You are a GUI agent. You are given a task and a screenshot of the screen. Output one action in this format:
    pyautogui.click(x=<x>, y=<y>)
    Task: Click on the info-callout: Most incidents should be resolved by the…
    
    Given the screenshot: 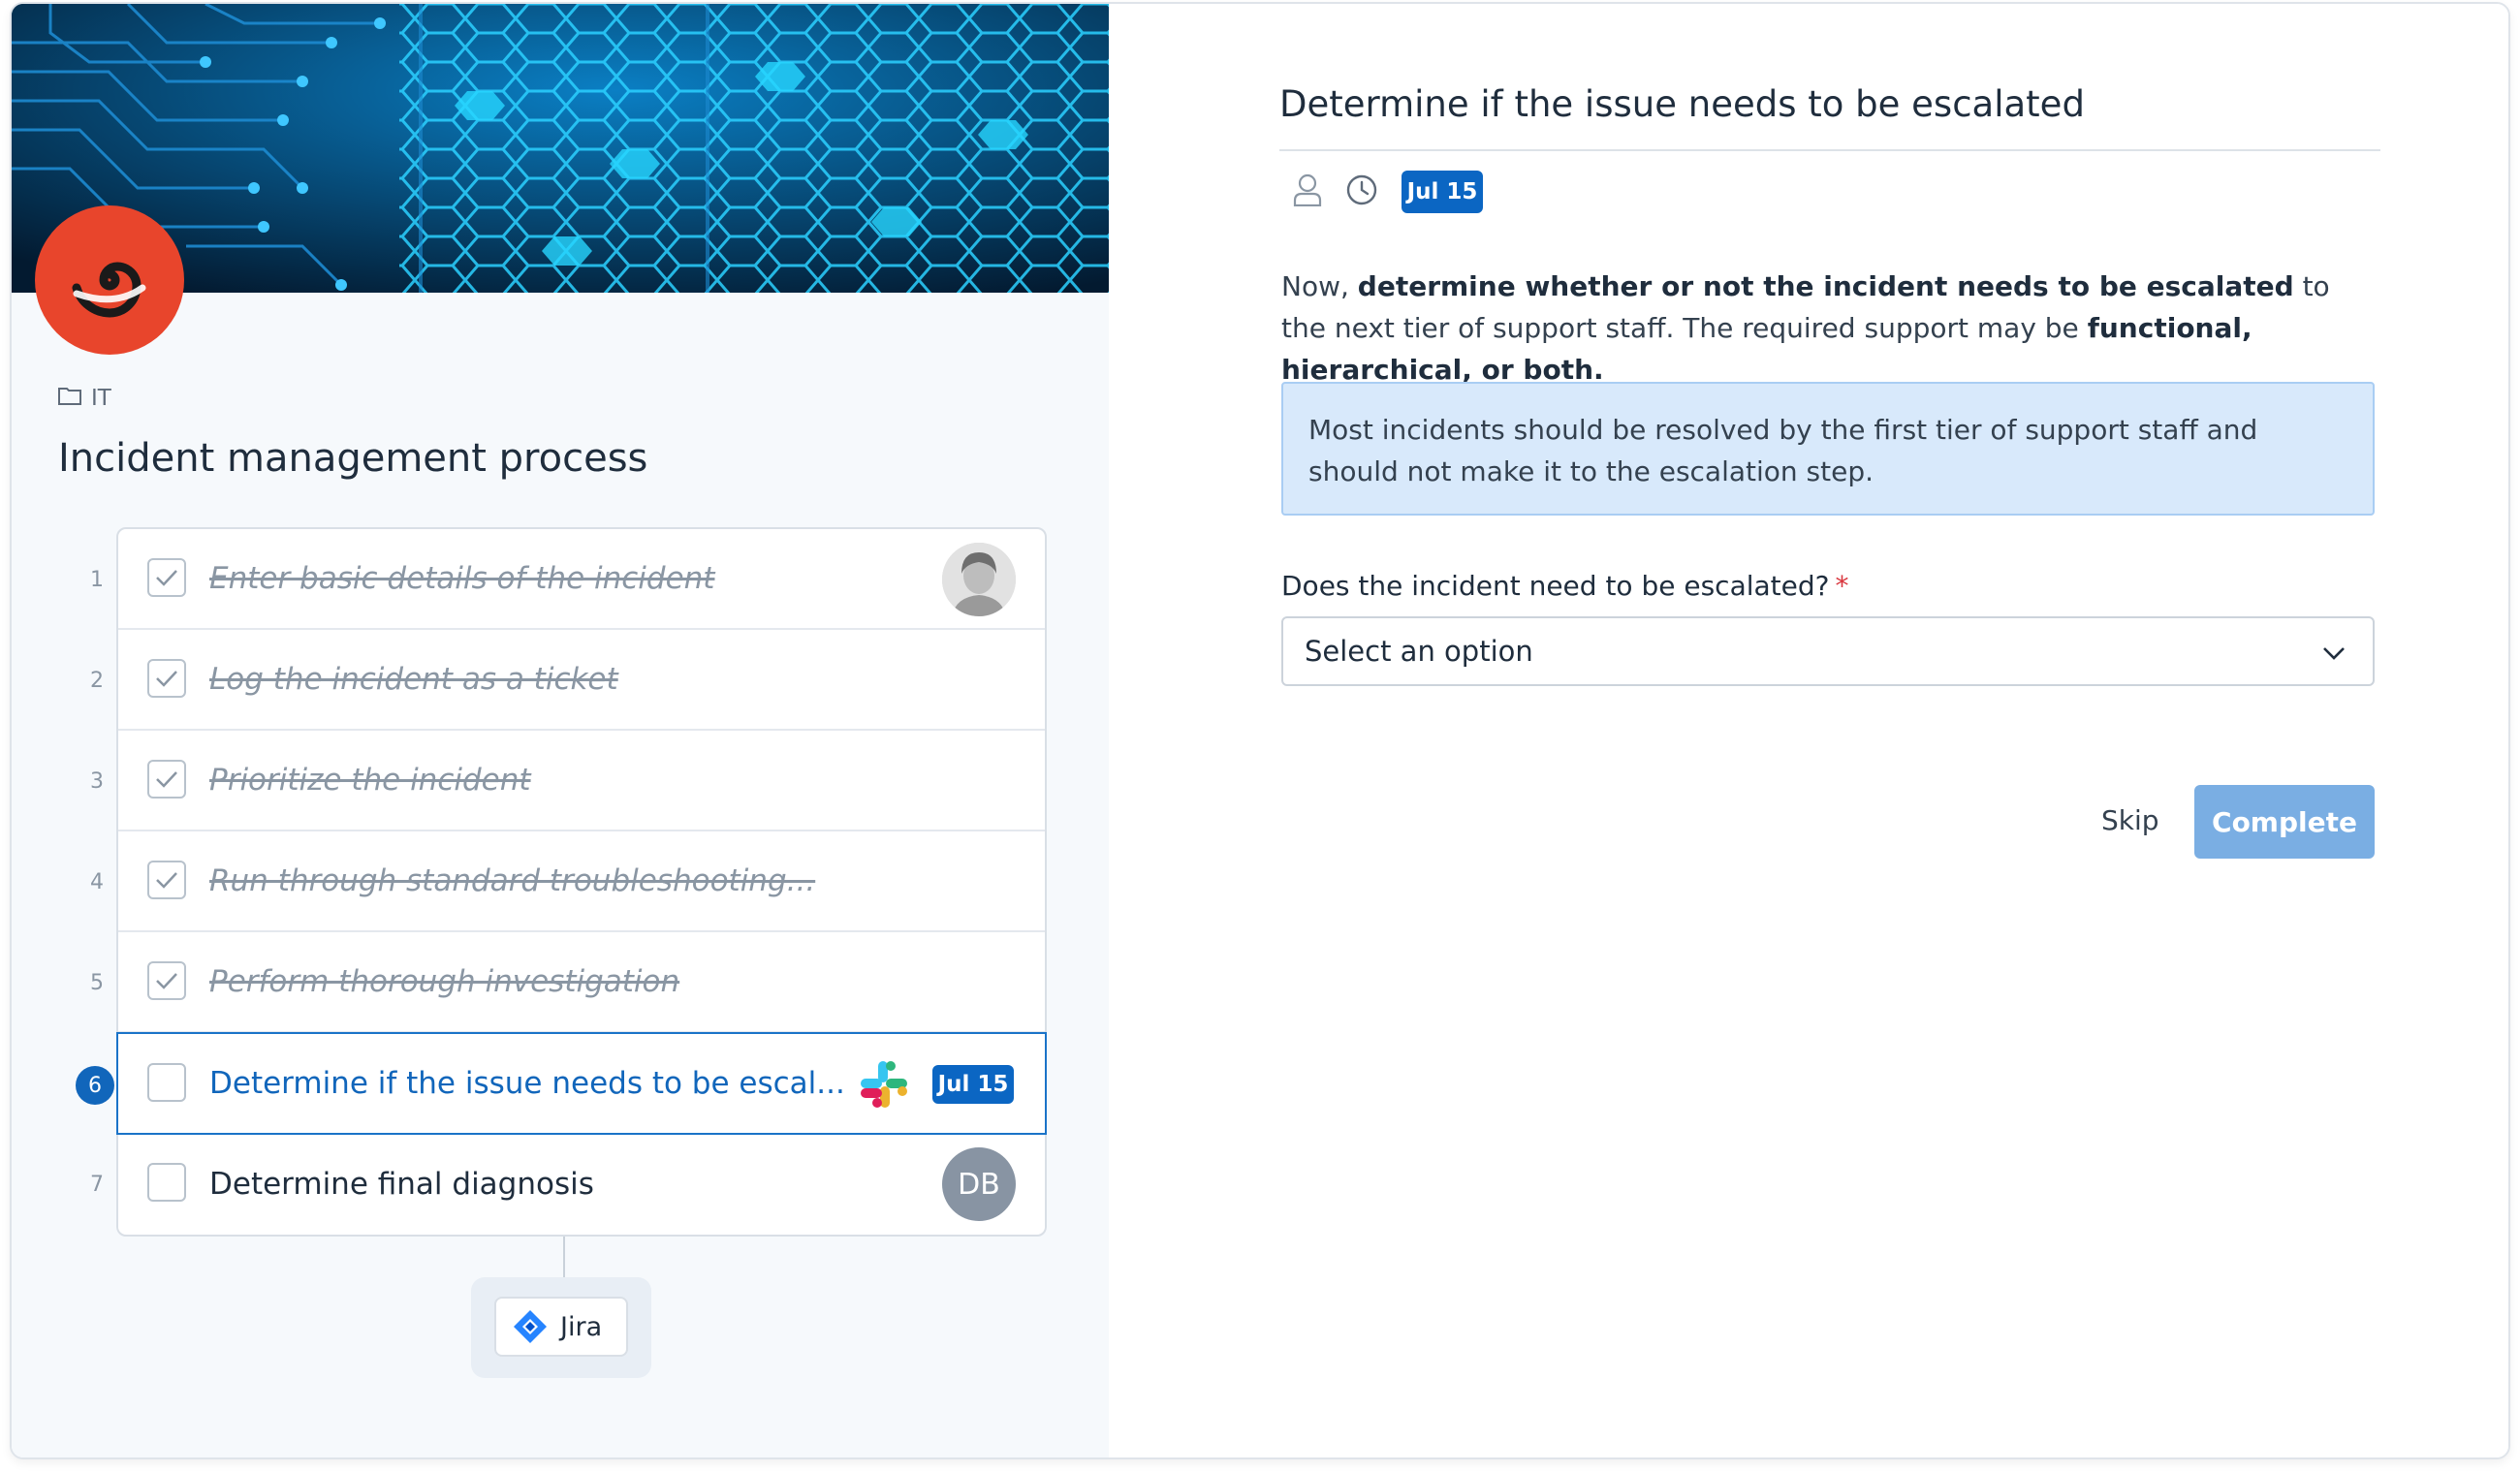 What is the action you would take?
    pyautogui.click(x=1828, y=449)
    